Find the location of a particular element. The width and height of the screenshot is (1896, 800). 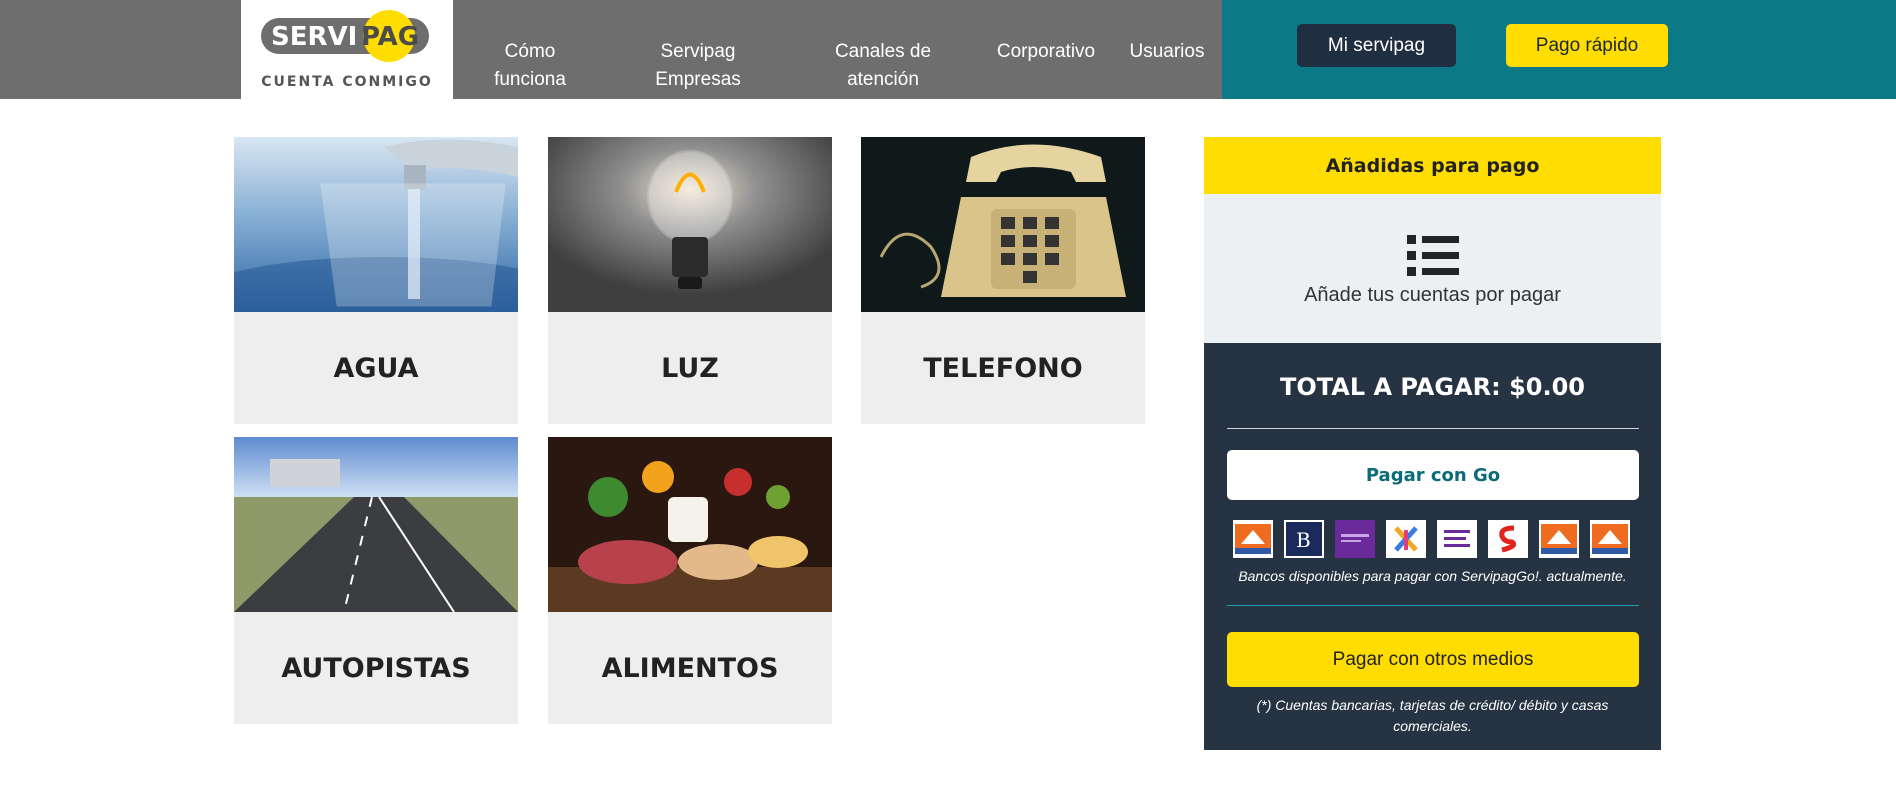

svg-text: SERVI is located at coordinates (314, 37).